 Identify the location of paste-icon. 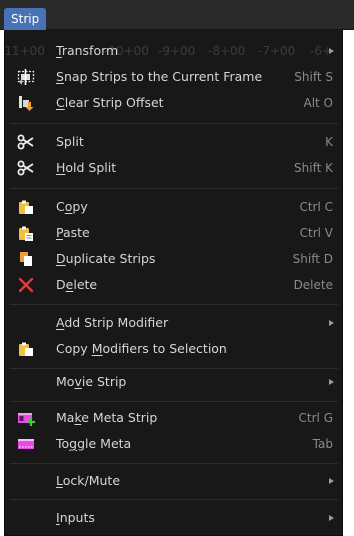
(26, 233).